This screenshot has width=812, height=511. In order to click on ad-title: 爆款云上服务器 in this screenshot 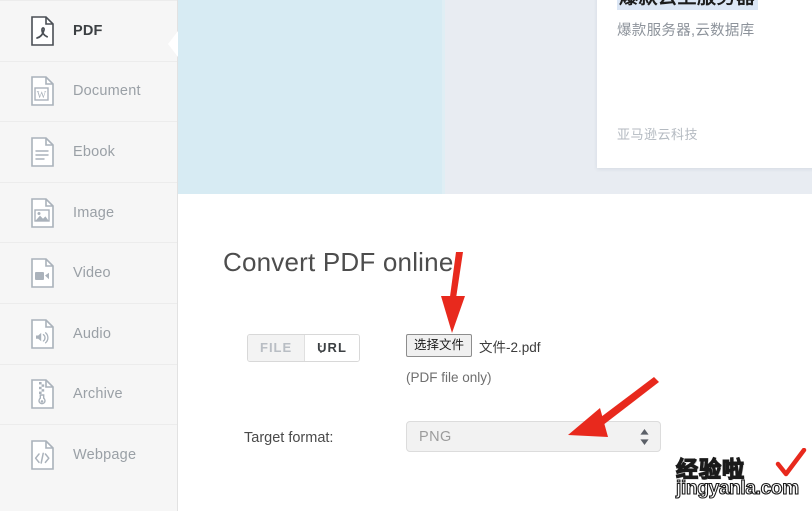, I will do `click(687, 5)`.